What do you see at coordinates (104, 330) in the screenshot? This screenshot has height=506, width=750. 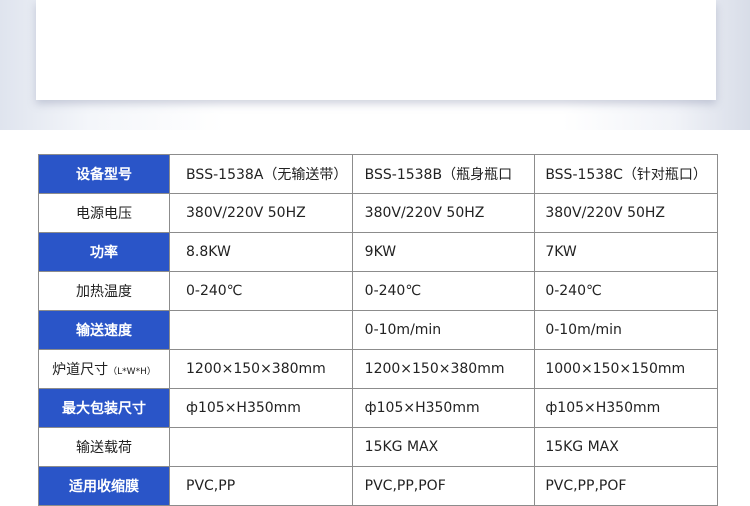 I see `row-label-speed: 输送速度` at bounding box center [104, 330].